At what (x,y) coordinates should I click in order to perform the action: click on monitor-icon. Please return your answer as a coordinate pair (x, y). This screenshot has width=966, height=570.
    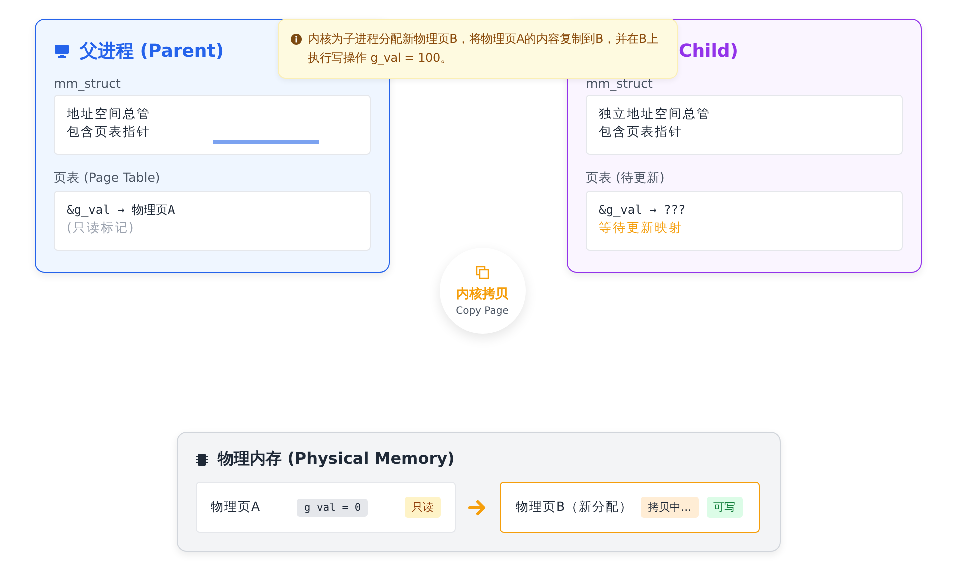
    Looking at the image, I should click on (62, 51).